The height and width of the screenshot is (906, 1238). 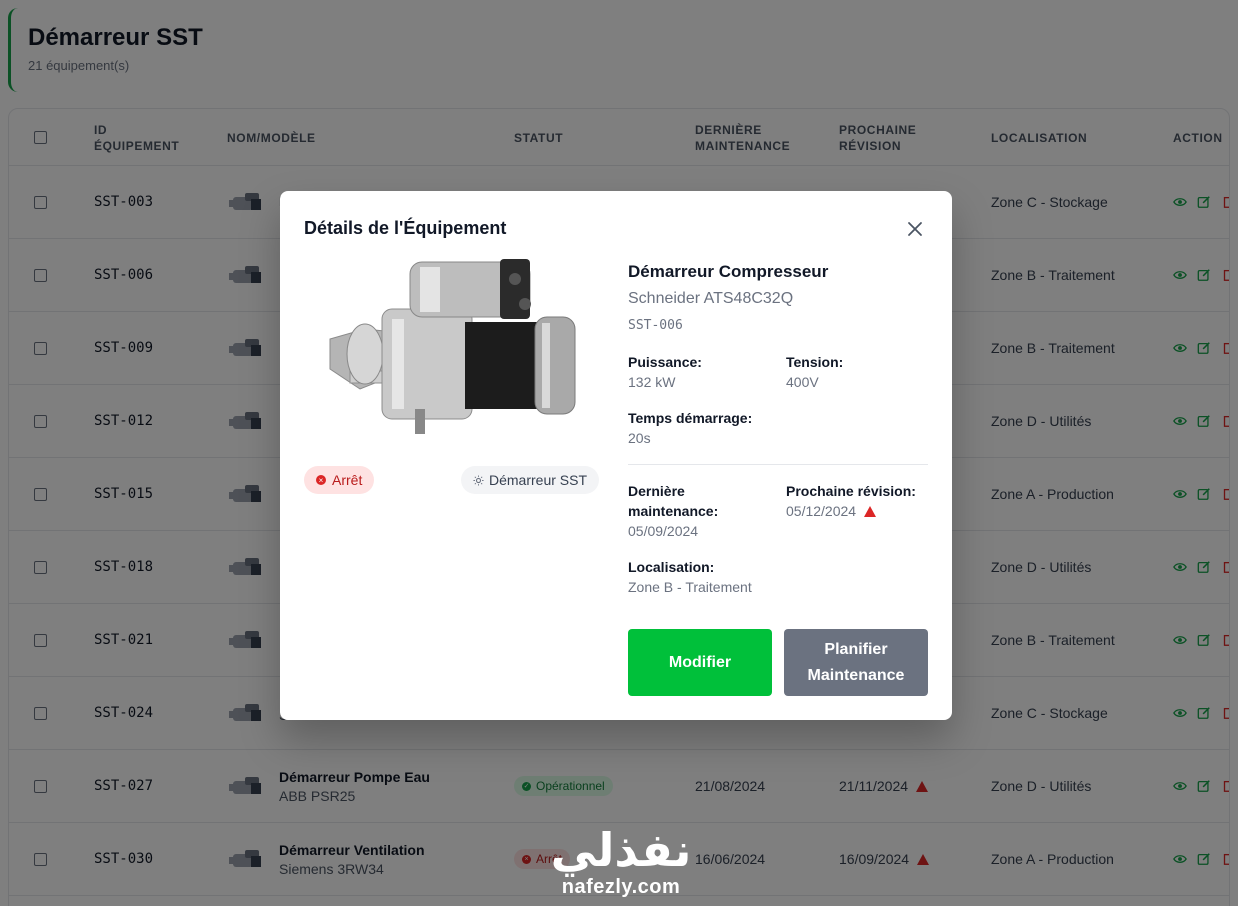 I want to click on plan-maintenance-button: Planifier Maintenance, so click(x=856, y=662).